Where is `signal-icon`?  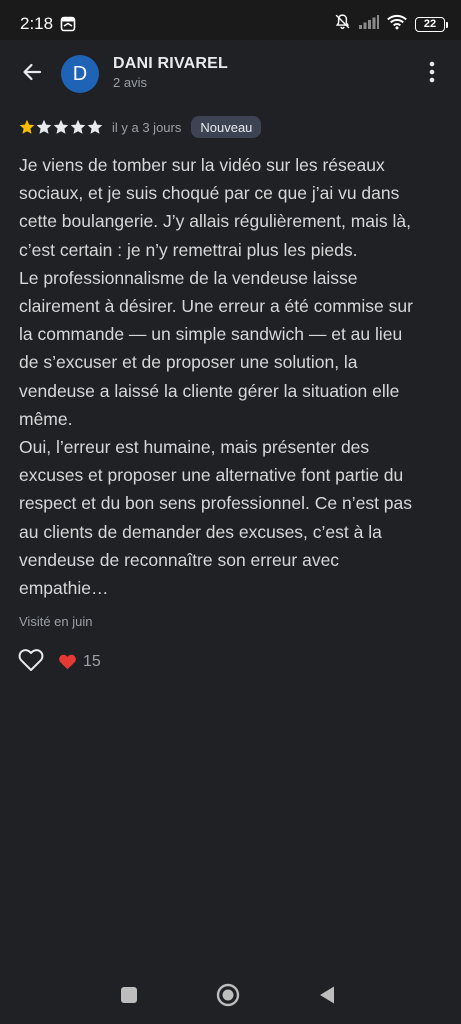
signal-icon is located at coordinates (369, 24).